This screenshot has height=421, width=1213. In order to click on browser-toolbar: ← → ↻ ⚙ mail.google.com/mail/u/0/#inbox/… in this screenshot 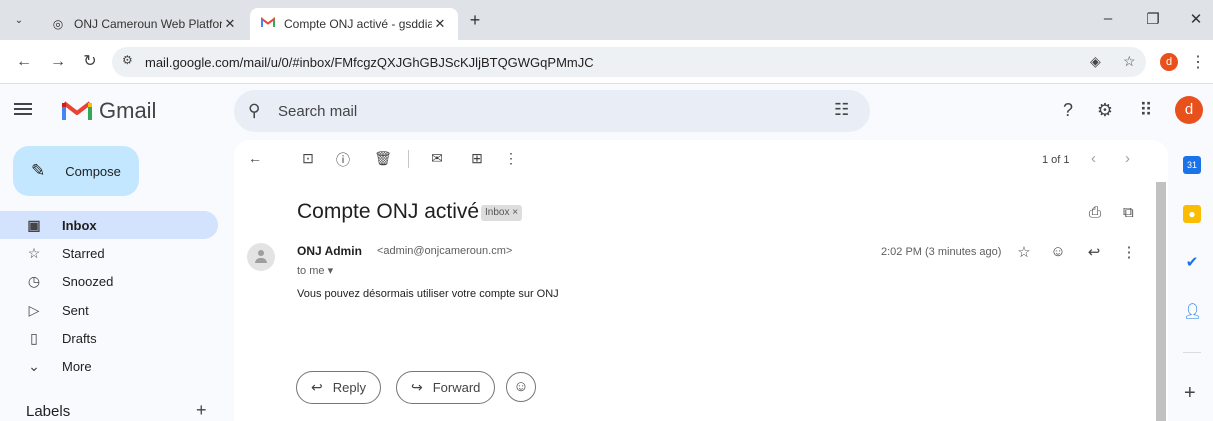, I will do `click(606, 62)`.